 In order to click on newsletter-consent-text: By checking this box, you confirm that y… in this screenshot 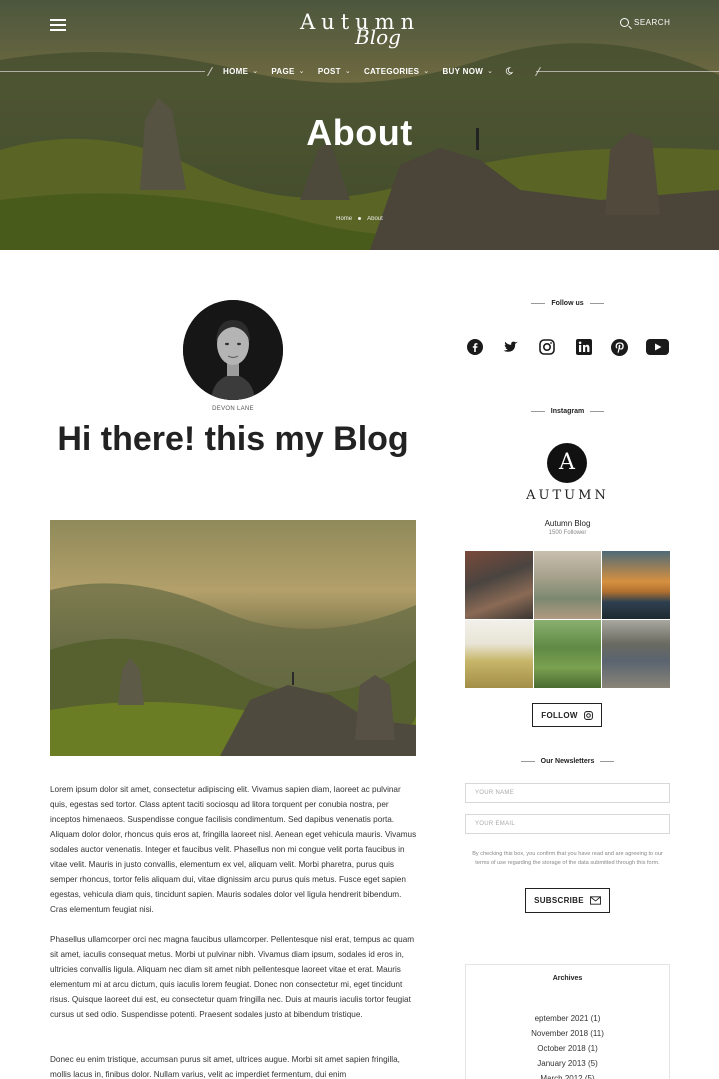, I will do `click(567, 858)`.